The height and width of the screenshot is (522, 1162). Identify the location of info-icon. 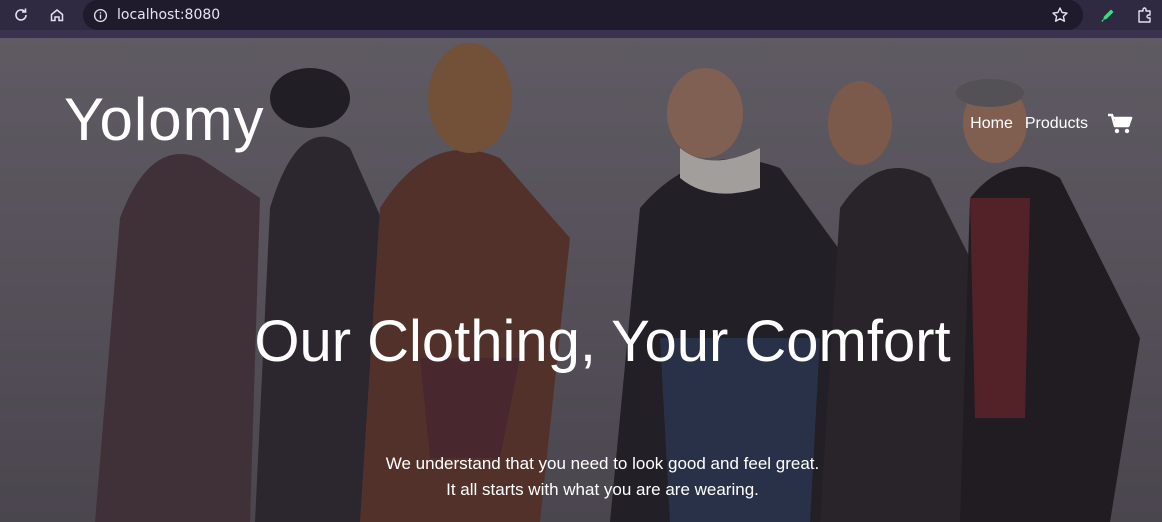
(100, 15).